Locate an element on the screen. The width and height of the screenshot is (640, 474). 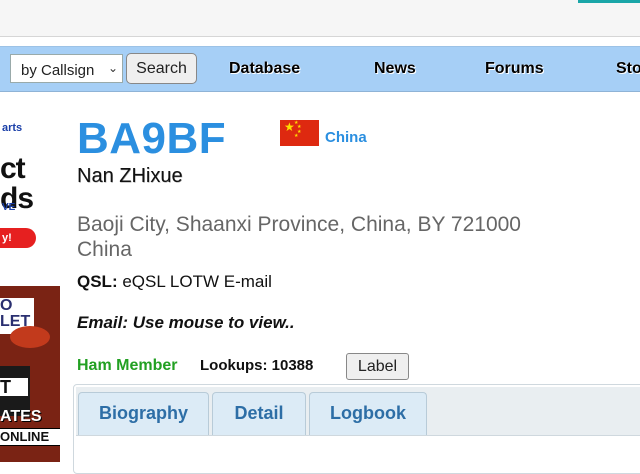
ad-text: arts is located at coordinates (12, 128).